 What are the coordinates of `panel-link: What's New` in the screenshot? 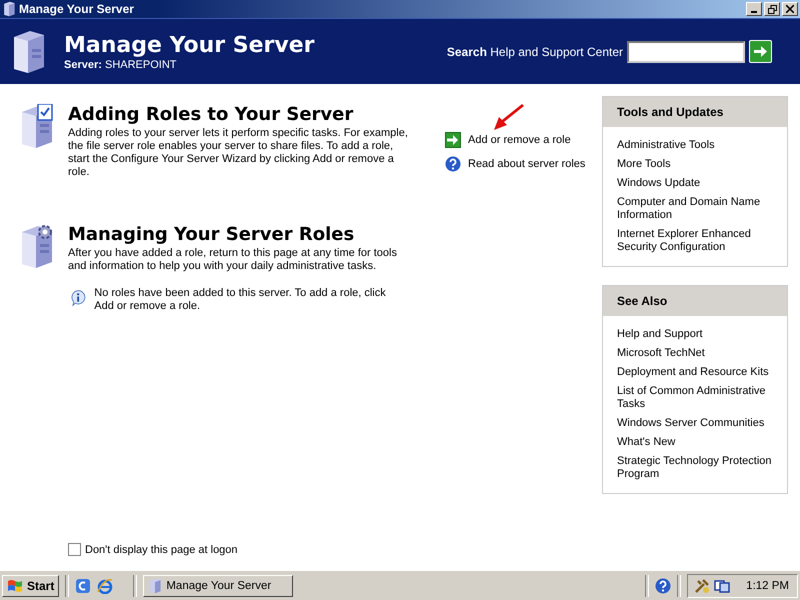 It's located at (695, 442).